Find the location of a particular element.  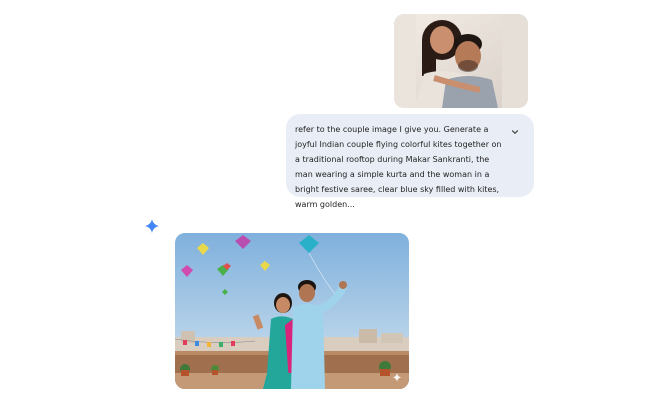

generated-image is located at coordinates (292, 311).